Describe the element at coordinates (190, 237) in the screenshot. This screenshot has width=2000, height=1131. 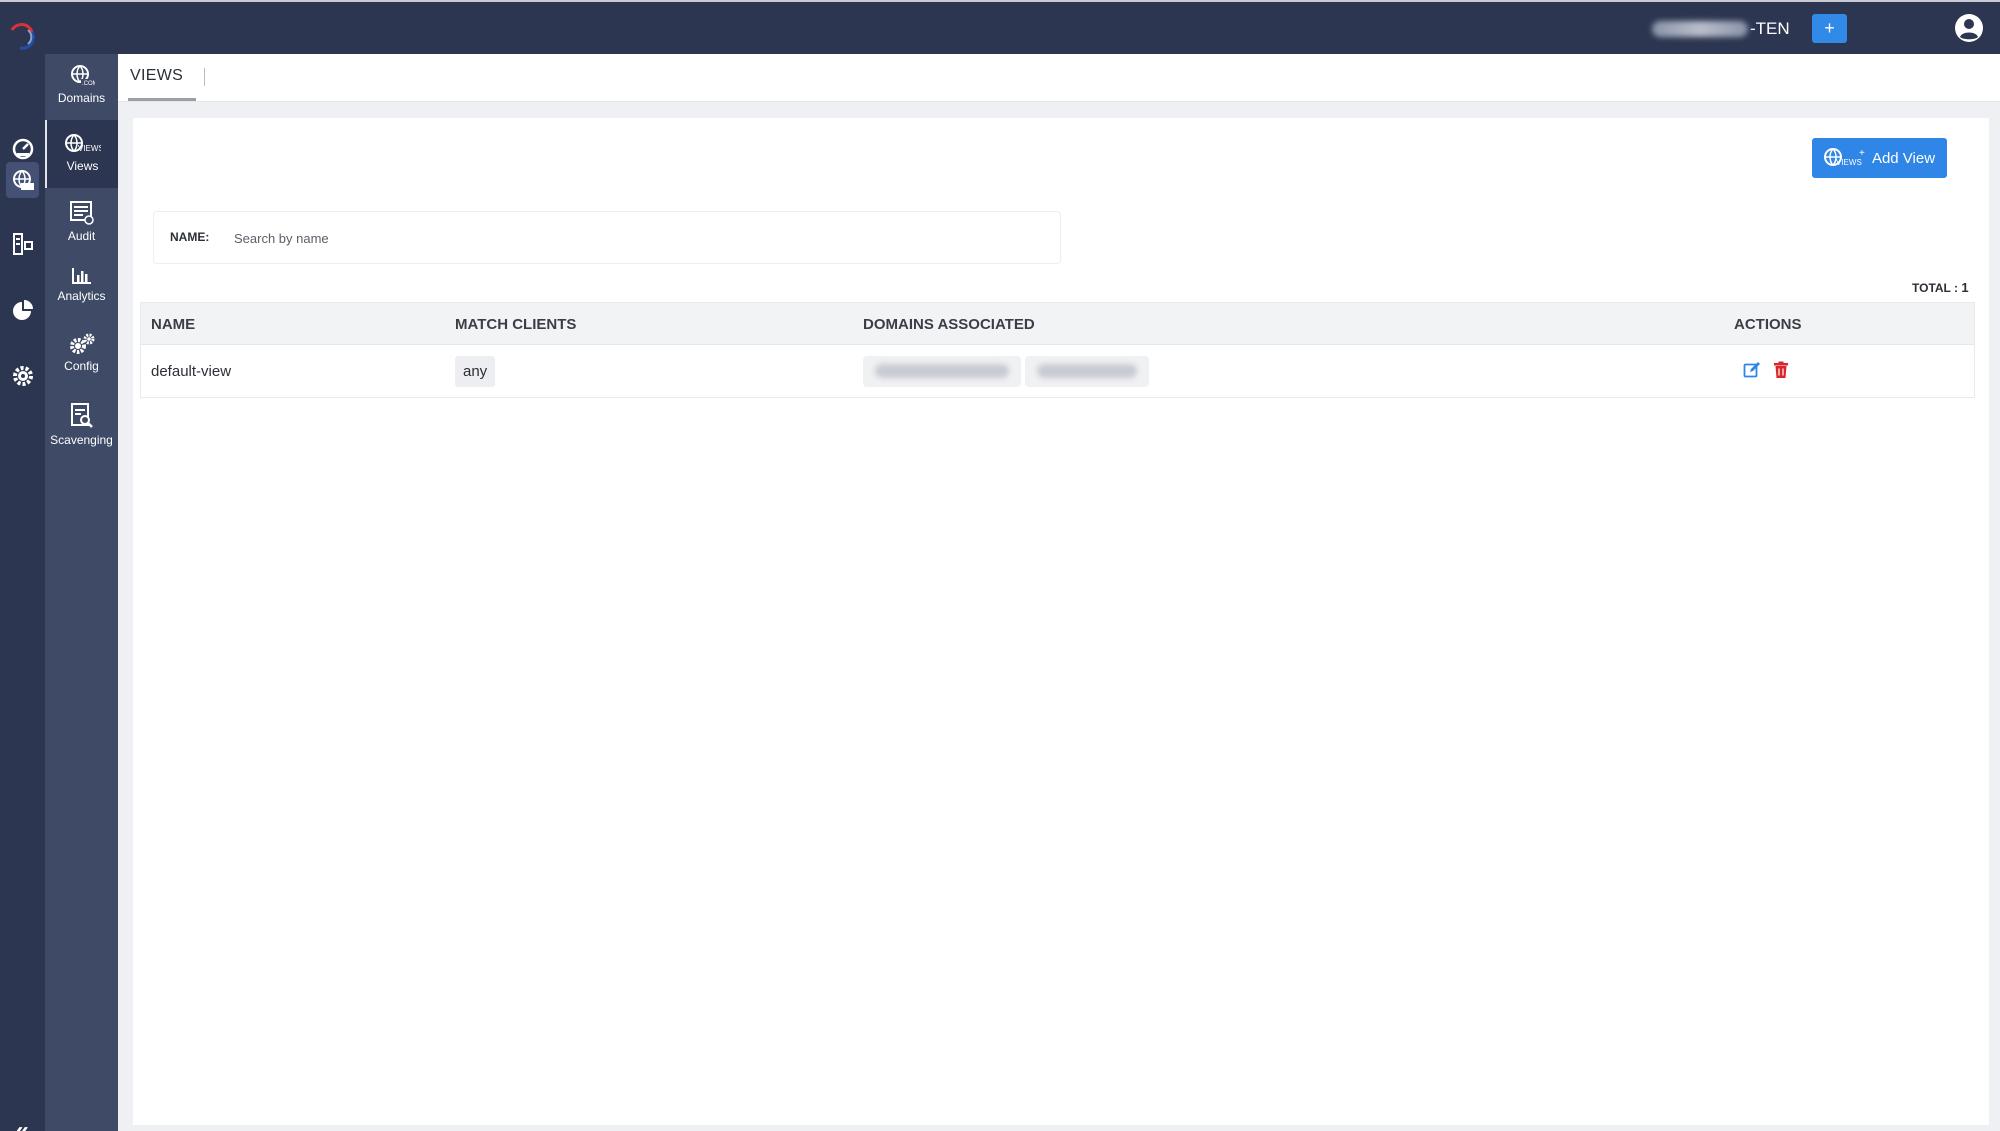
I see `name-filter-label: NAME:` at that location.